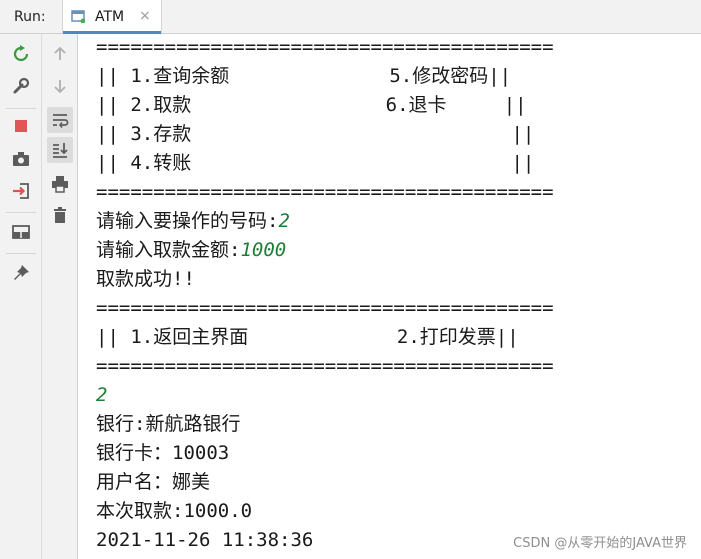 This screenshot has width=701, height=559. What do you see at coordinates (168, 424) in the screenshot?
I see `receipt-bank-line: 银行:新航路银行` at bounding box center [168, 424].